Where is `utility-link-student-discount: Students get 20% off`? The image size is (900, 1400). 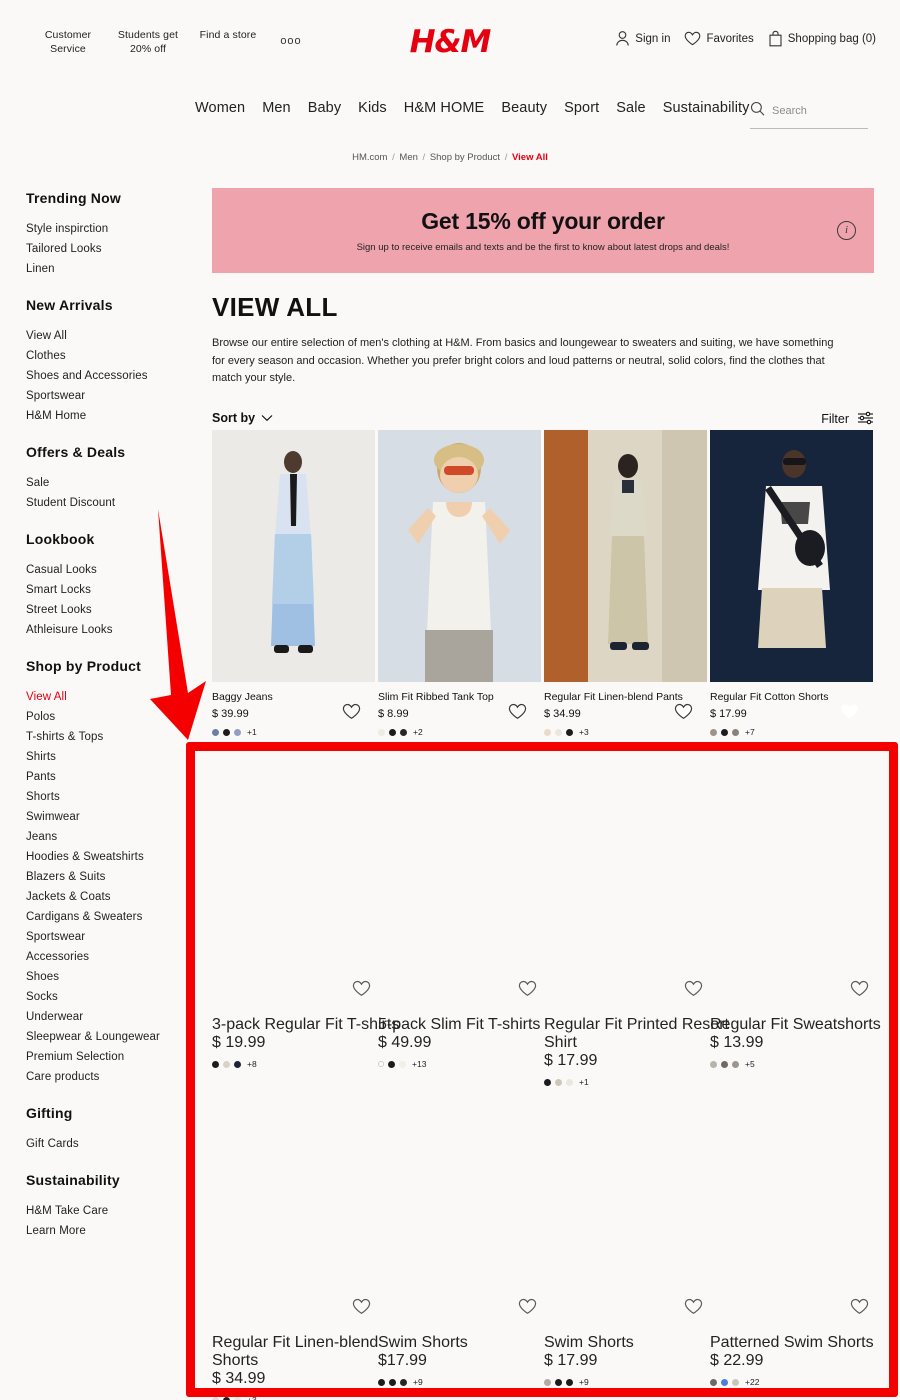 utility-link-student-discount: Students get 20% off is located at coordinates (148, 42).